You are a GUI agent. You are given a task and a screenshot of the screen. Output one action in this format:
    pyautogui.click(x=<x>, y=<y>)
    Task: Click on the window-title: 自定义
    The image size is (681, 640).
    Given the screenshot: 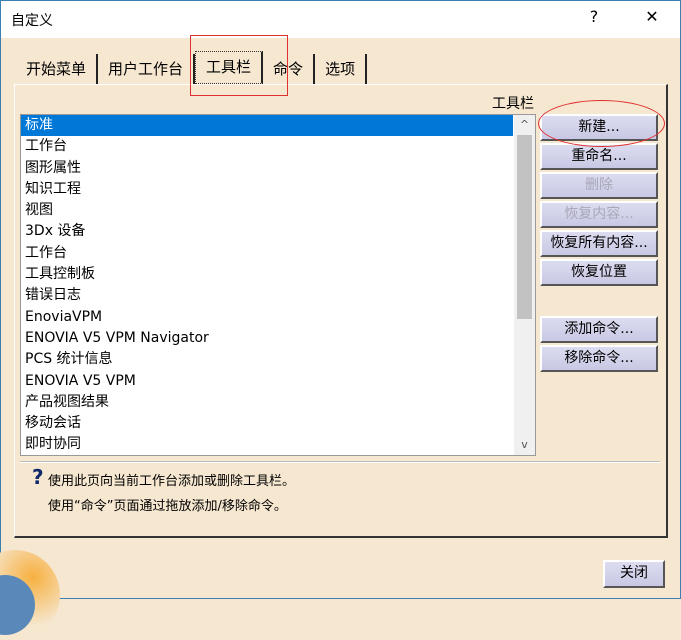 What is the action you would take?
    pyautogui.click(x=32, y=21)
    